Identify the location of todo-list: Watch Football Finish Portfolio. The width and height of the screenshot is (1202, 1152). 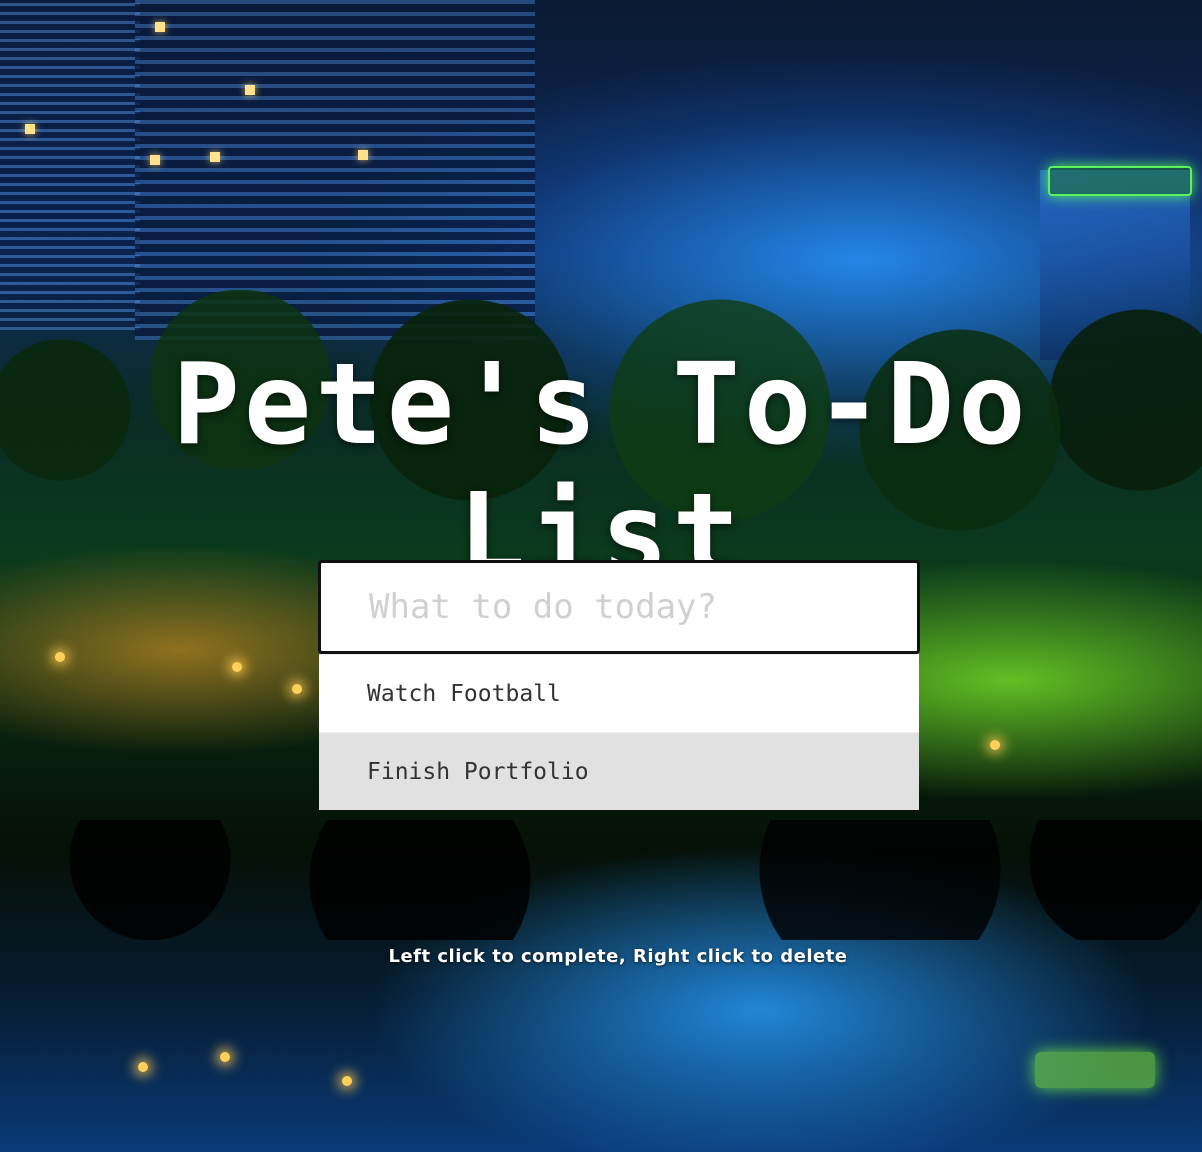
(619, 732).